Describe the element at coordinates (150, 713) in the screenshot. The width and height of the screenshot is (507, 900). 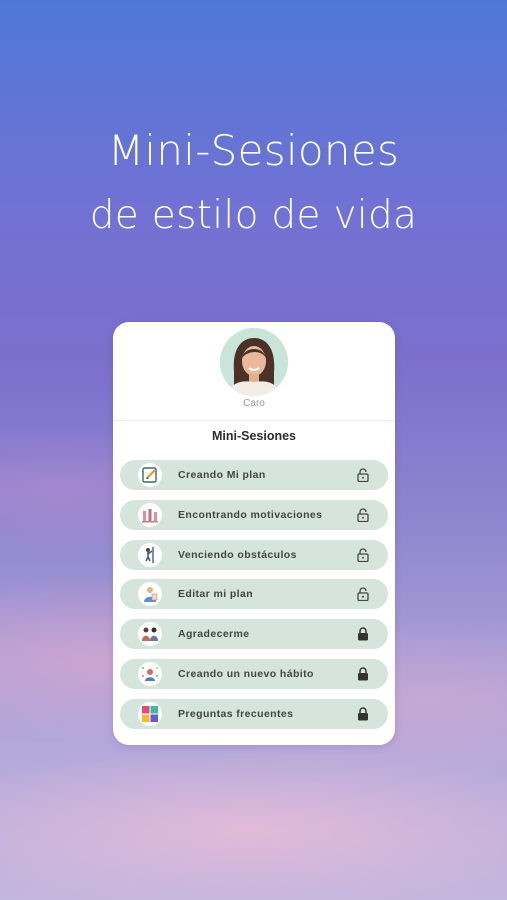
I see `faq-puzzle-icon` at that location.